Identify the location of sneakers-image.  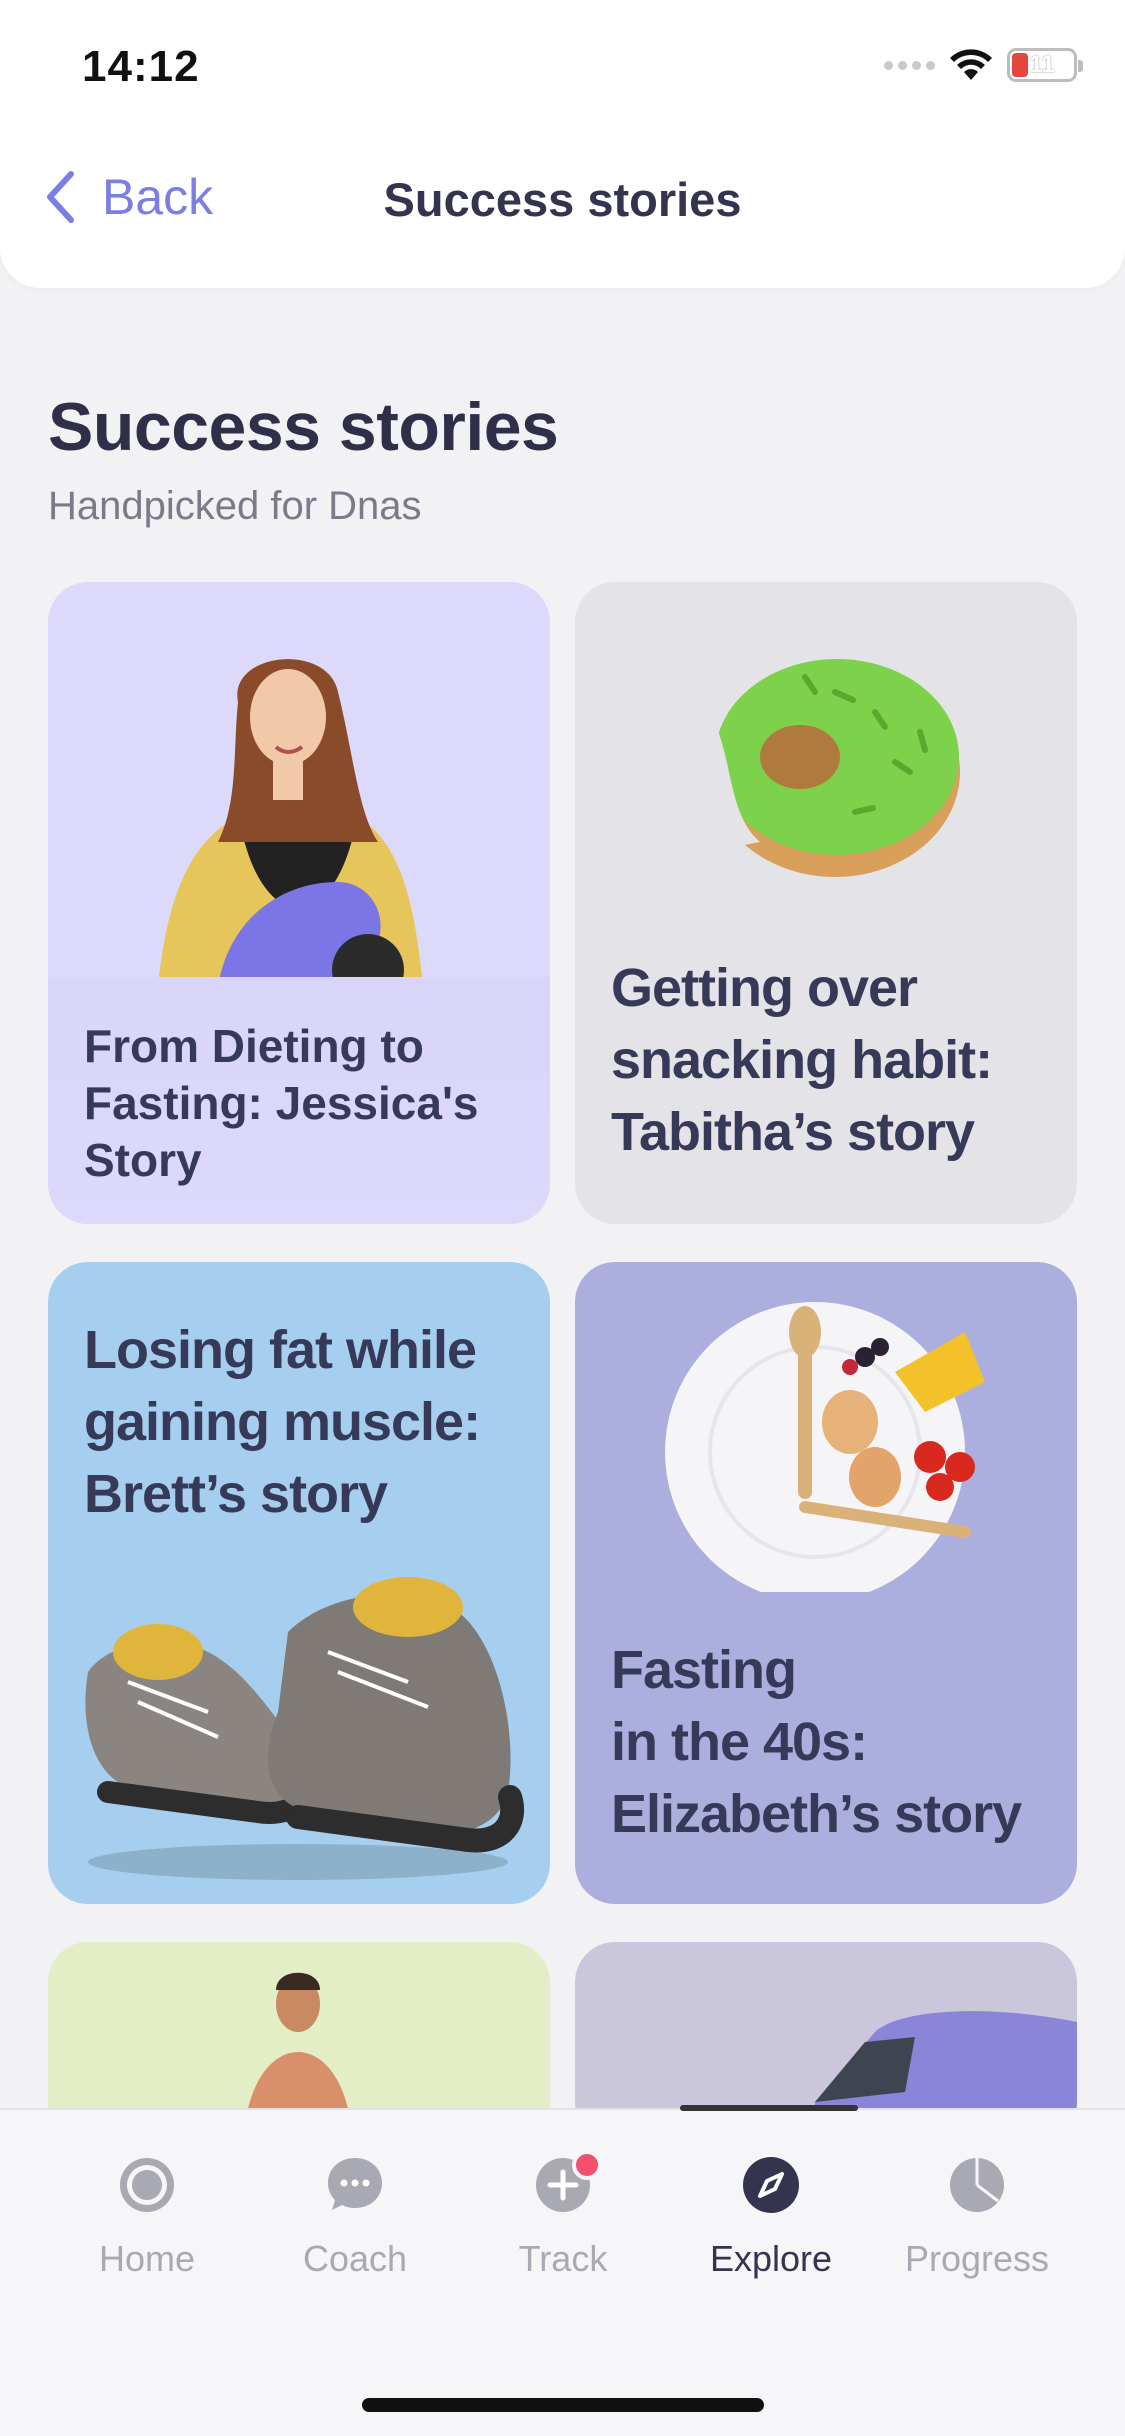
(305, 1728).